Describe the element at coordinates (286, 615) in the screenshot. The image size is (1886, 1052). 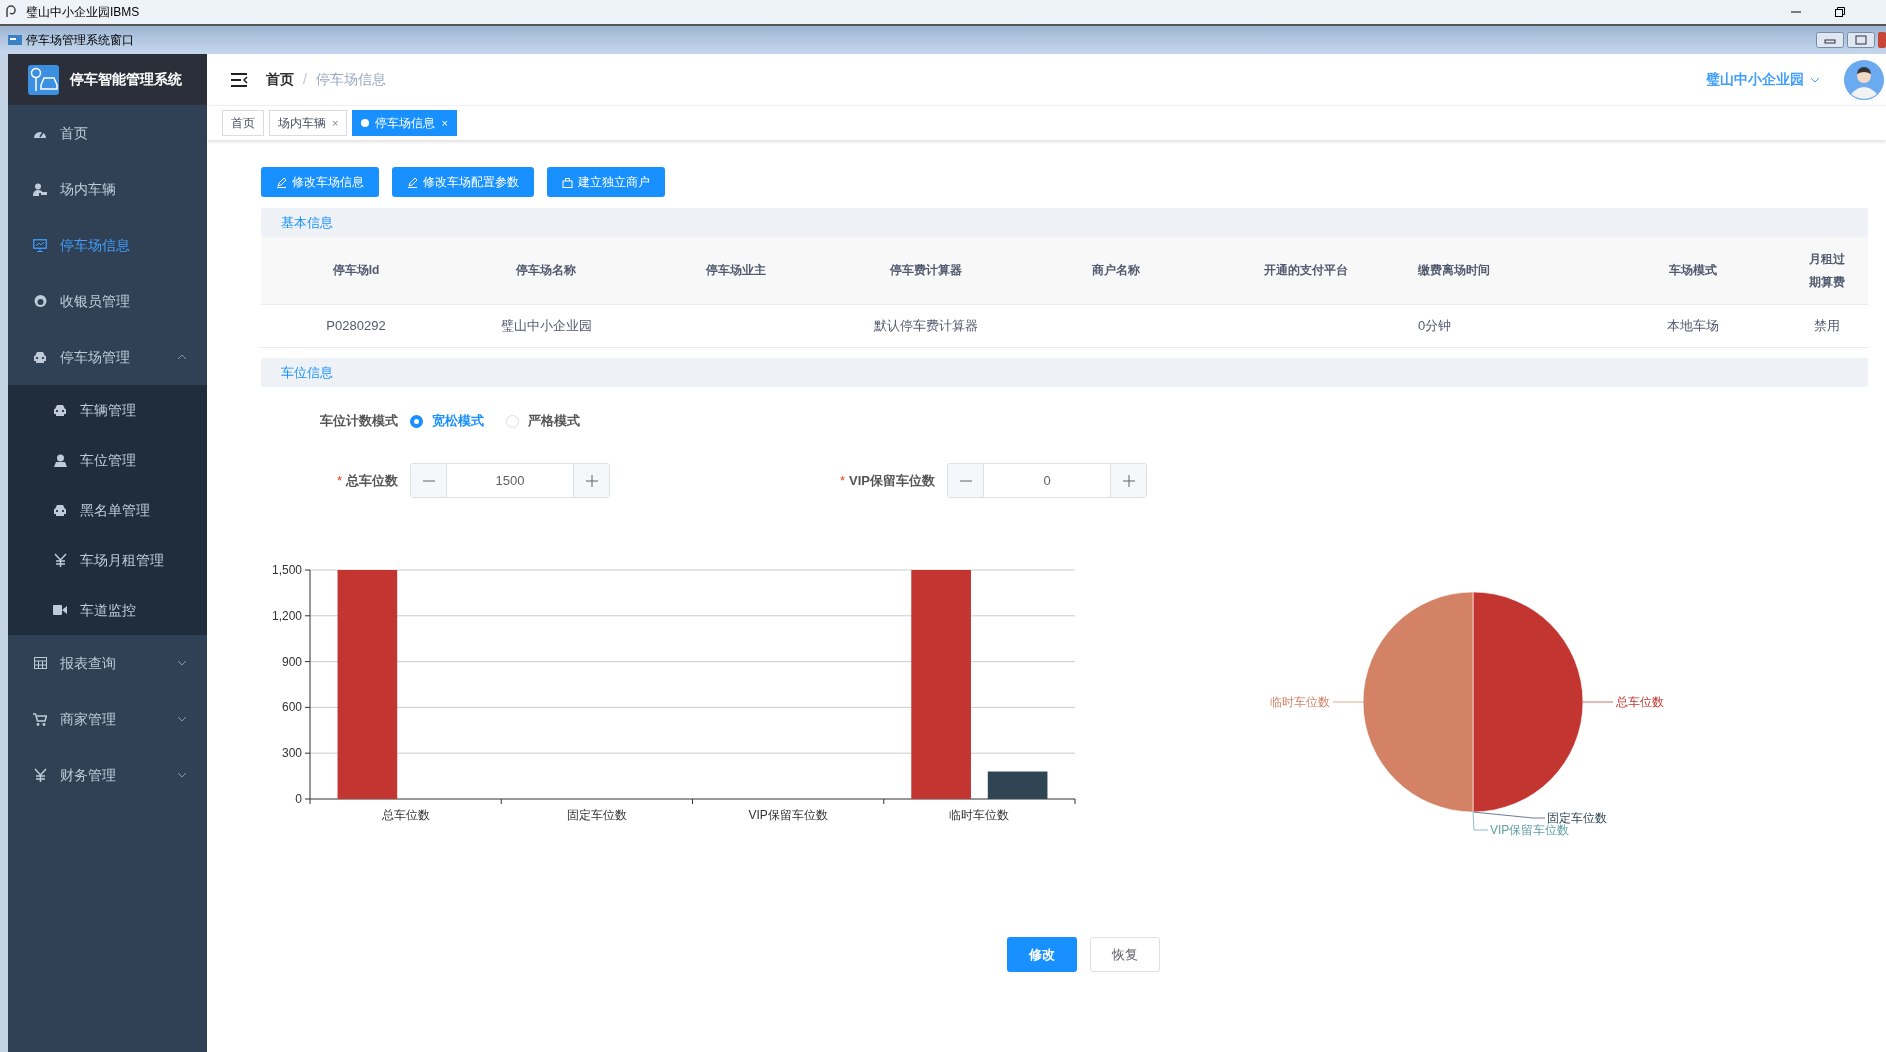
I see `axis-tick-label: 1,200` at that location.